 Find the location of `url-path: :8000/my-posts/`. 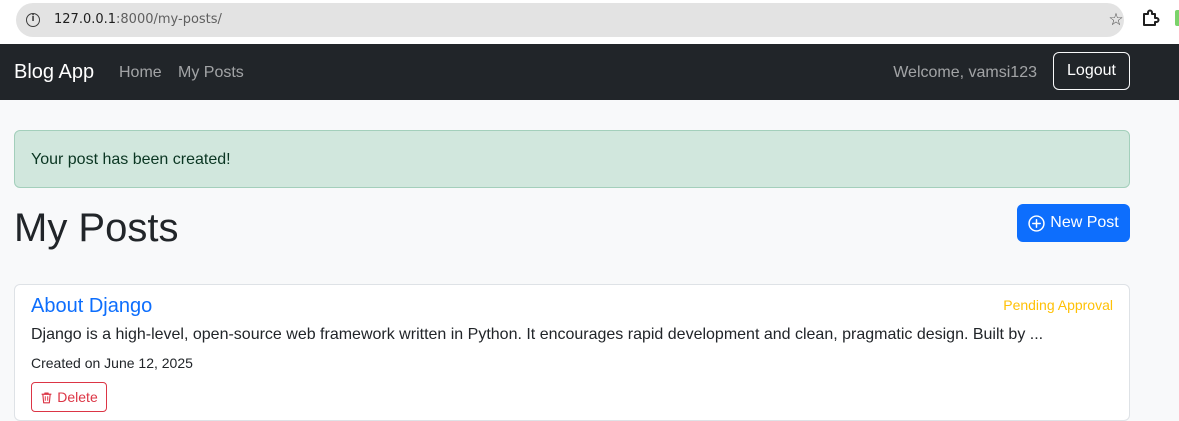

url-path: :8000/my-posts/ is located at coordinates (169, 19).